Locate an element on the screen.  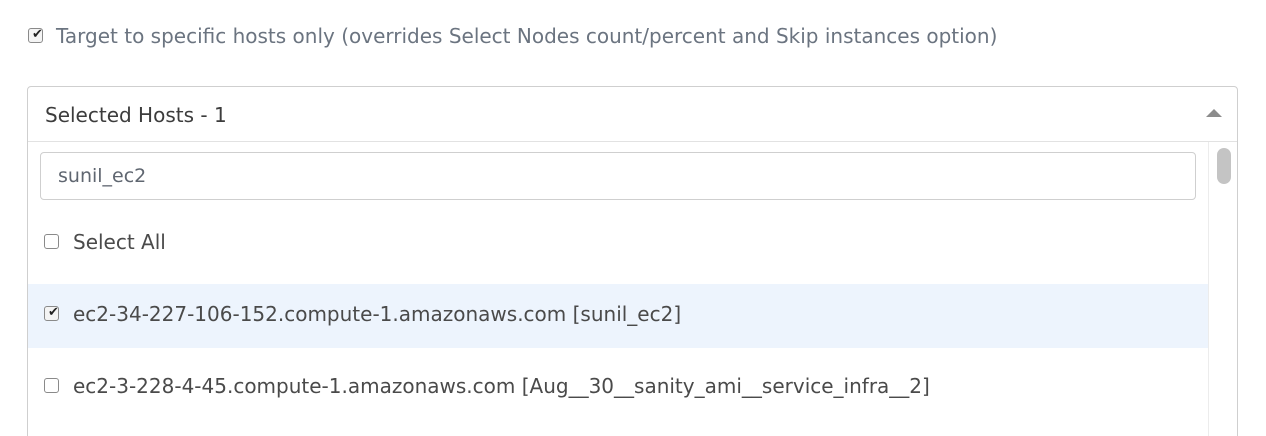
host-option-checkbox: ✔ is located at coordinates (51, 313).